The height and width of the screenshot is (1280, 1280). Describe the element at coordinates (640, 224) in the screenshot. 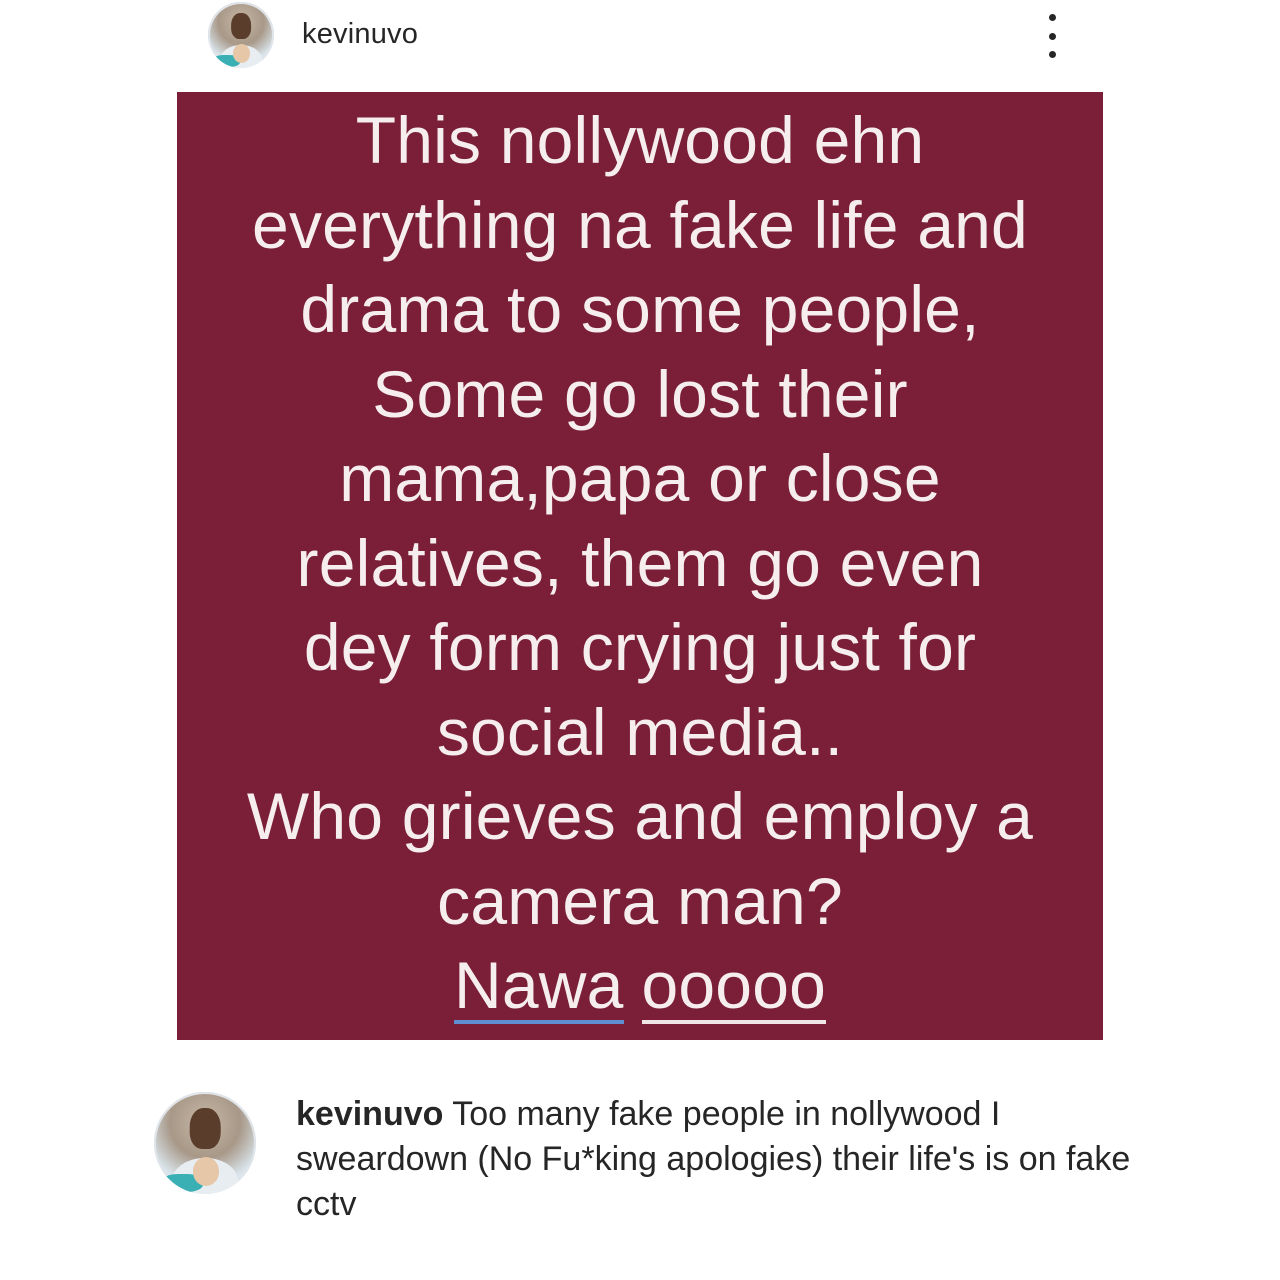

I see `post-line: everything na fake life and` at that location.